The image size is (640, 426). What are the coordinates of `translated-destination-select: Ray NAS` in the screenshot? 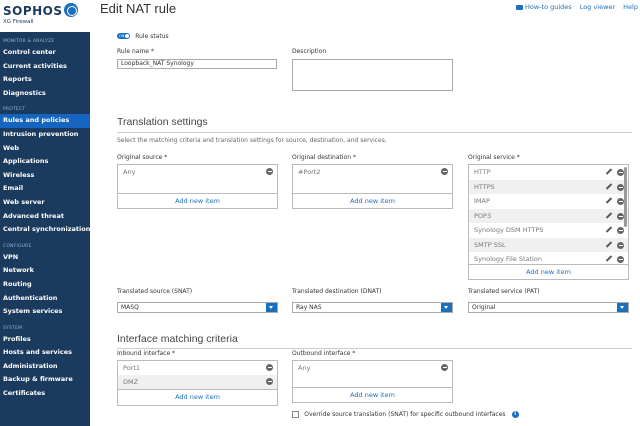 It's located at (372, 307).